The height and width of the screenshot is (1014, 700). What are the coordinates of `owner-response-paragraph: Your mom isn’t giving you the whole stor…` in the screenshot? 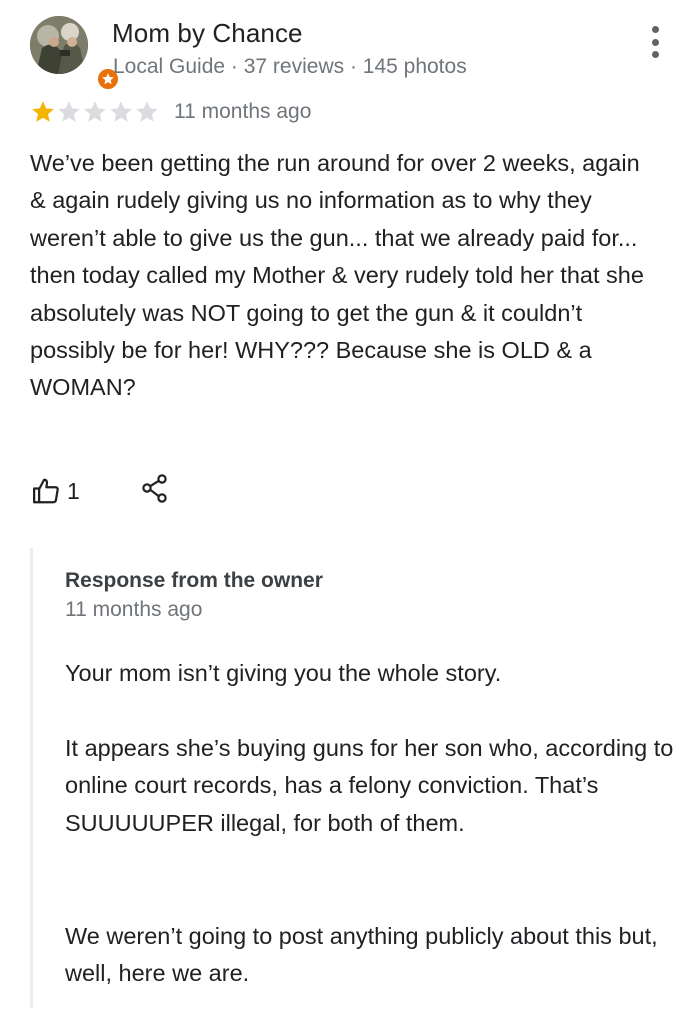 It's located at (283, 673).